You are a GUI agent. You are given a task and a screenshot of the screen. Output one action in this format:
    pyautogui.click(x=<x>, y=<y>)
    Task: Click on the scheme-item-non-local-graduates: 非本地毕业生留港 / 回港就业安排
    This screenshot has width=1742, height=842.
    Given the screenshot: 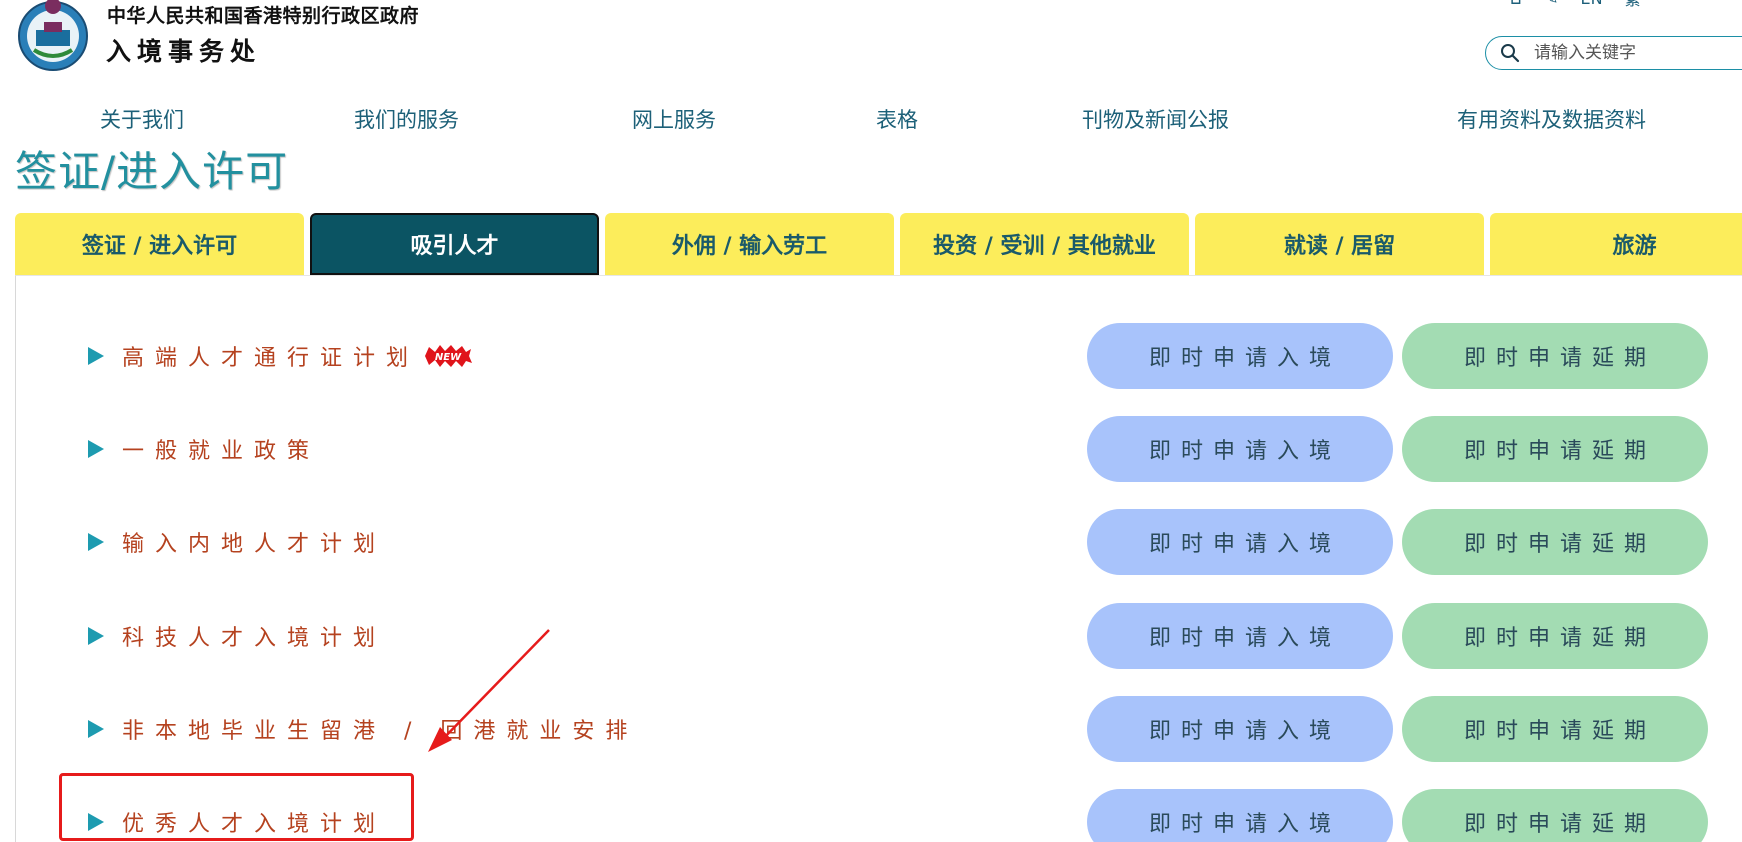 What is the action you would take?
    pyautogui.click(x=363, y=729)
    